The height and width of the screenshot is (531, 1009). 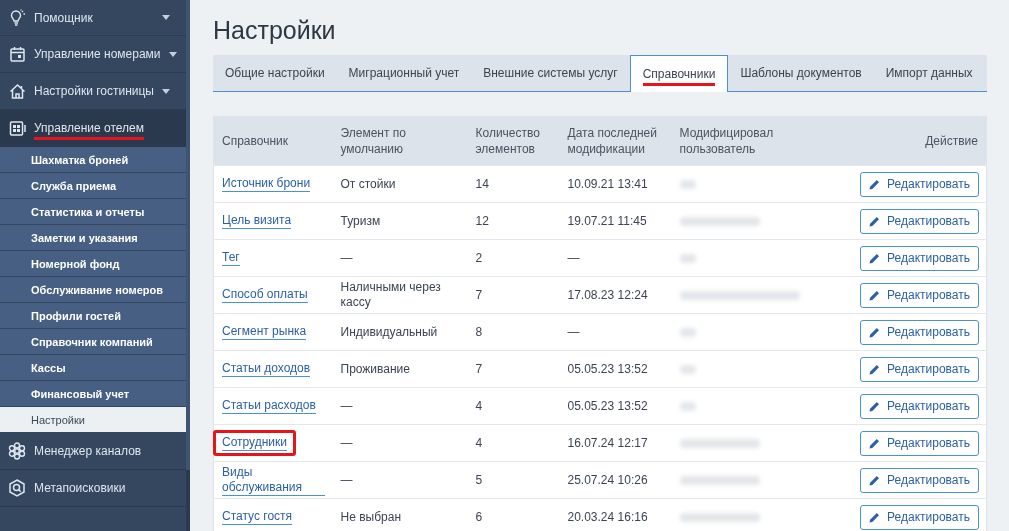 I want to click on tab: Внешние системы услуг, so click(x=550, y=73).